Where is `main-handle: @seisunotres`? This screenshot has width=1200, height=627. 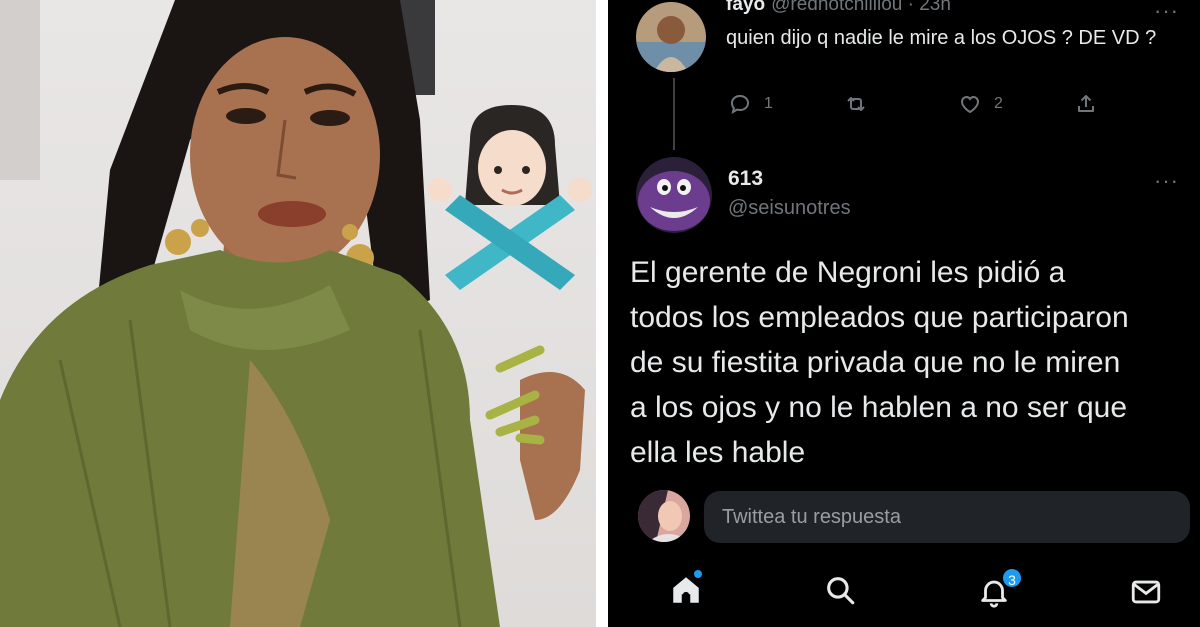 main-handle: @seisunotres is located at coordinates (789, 208).